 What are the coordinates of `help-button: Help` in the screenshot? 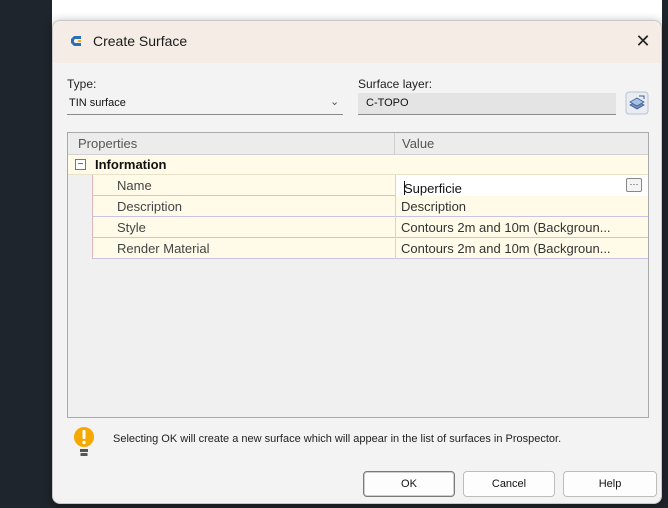 It's located at (610, 484).